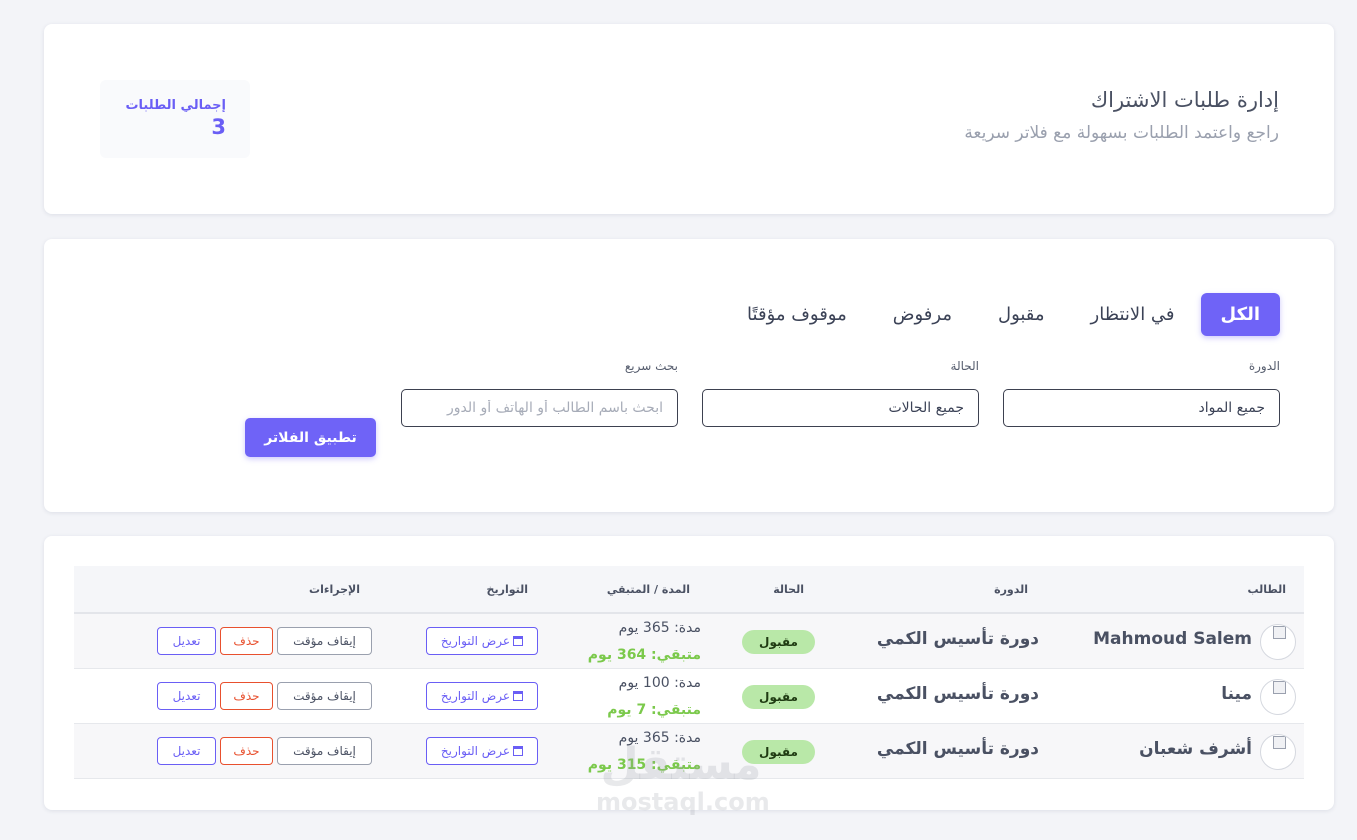  Describe the element at coordinates (1172, 639) in the screenshot. I see `student-name: Mahmoud Salem` at that location.